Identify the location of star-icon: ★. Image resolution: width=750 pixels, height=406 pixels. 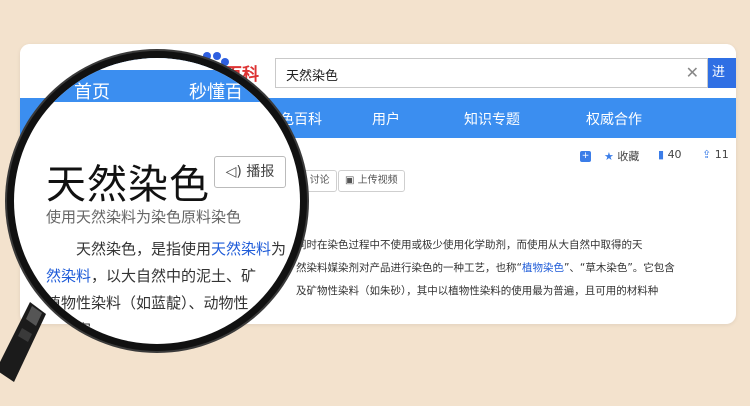
(609, 156).